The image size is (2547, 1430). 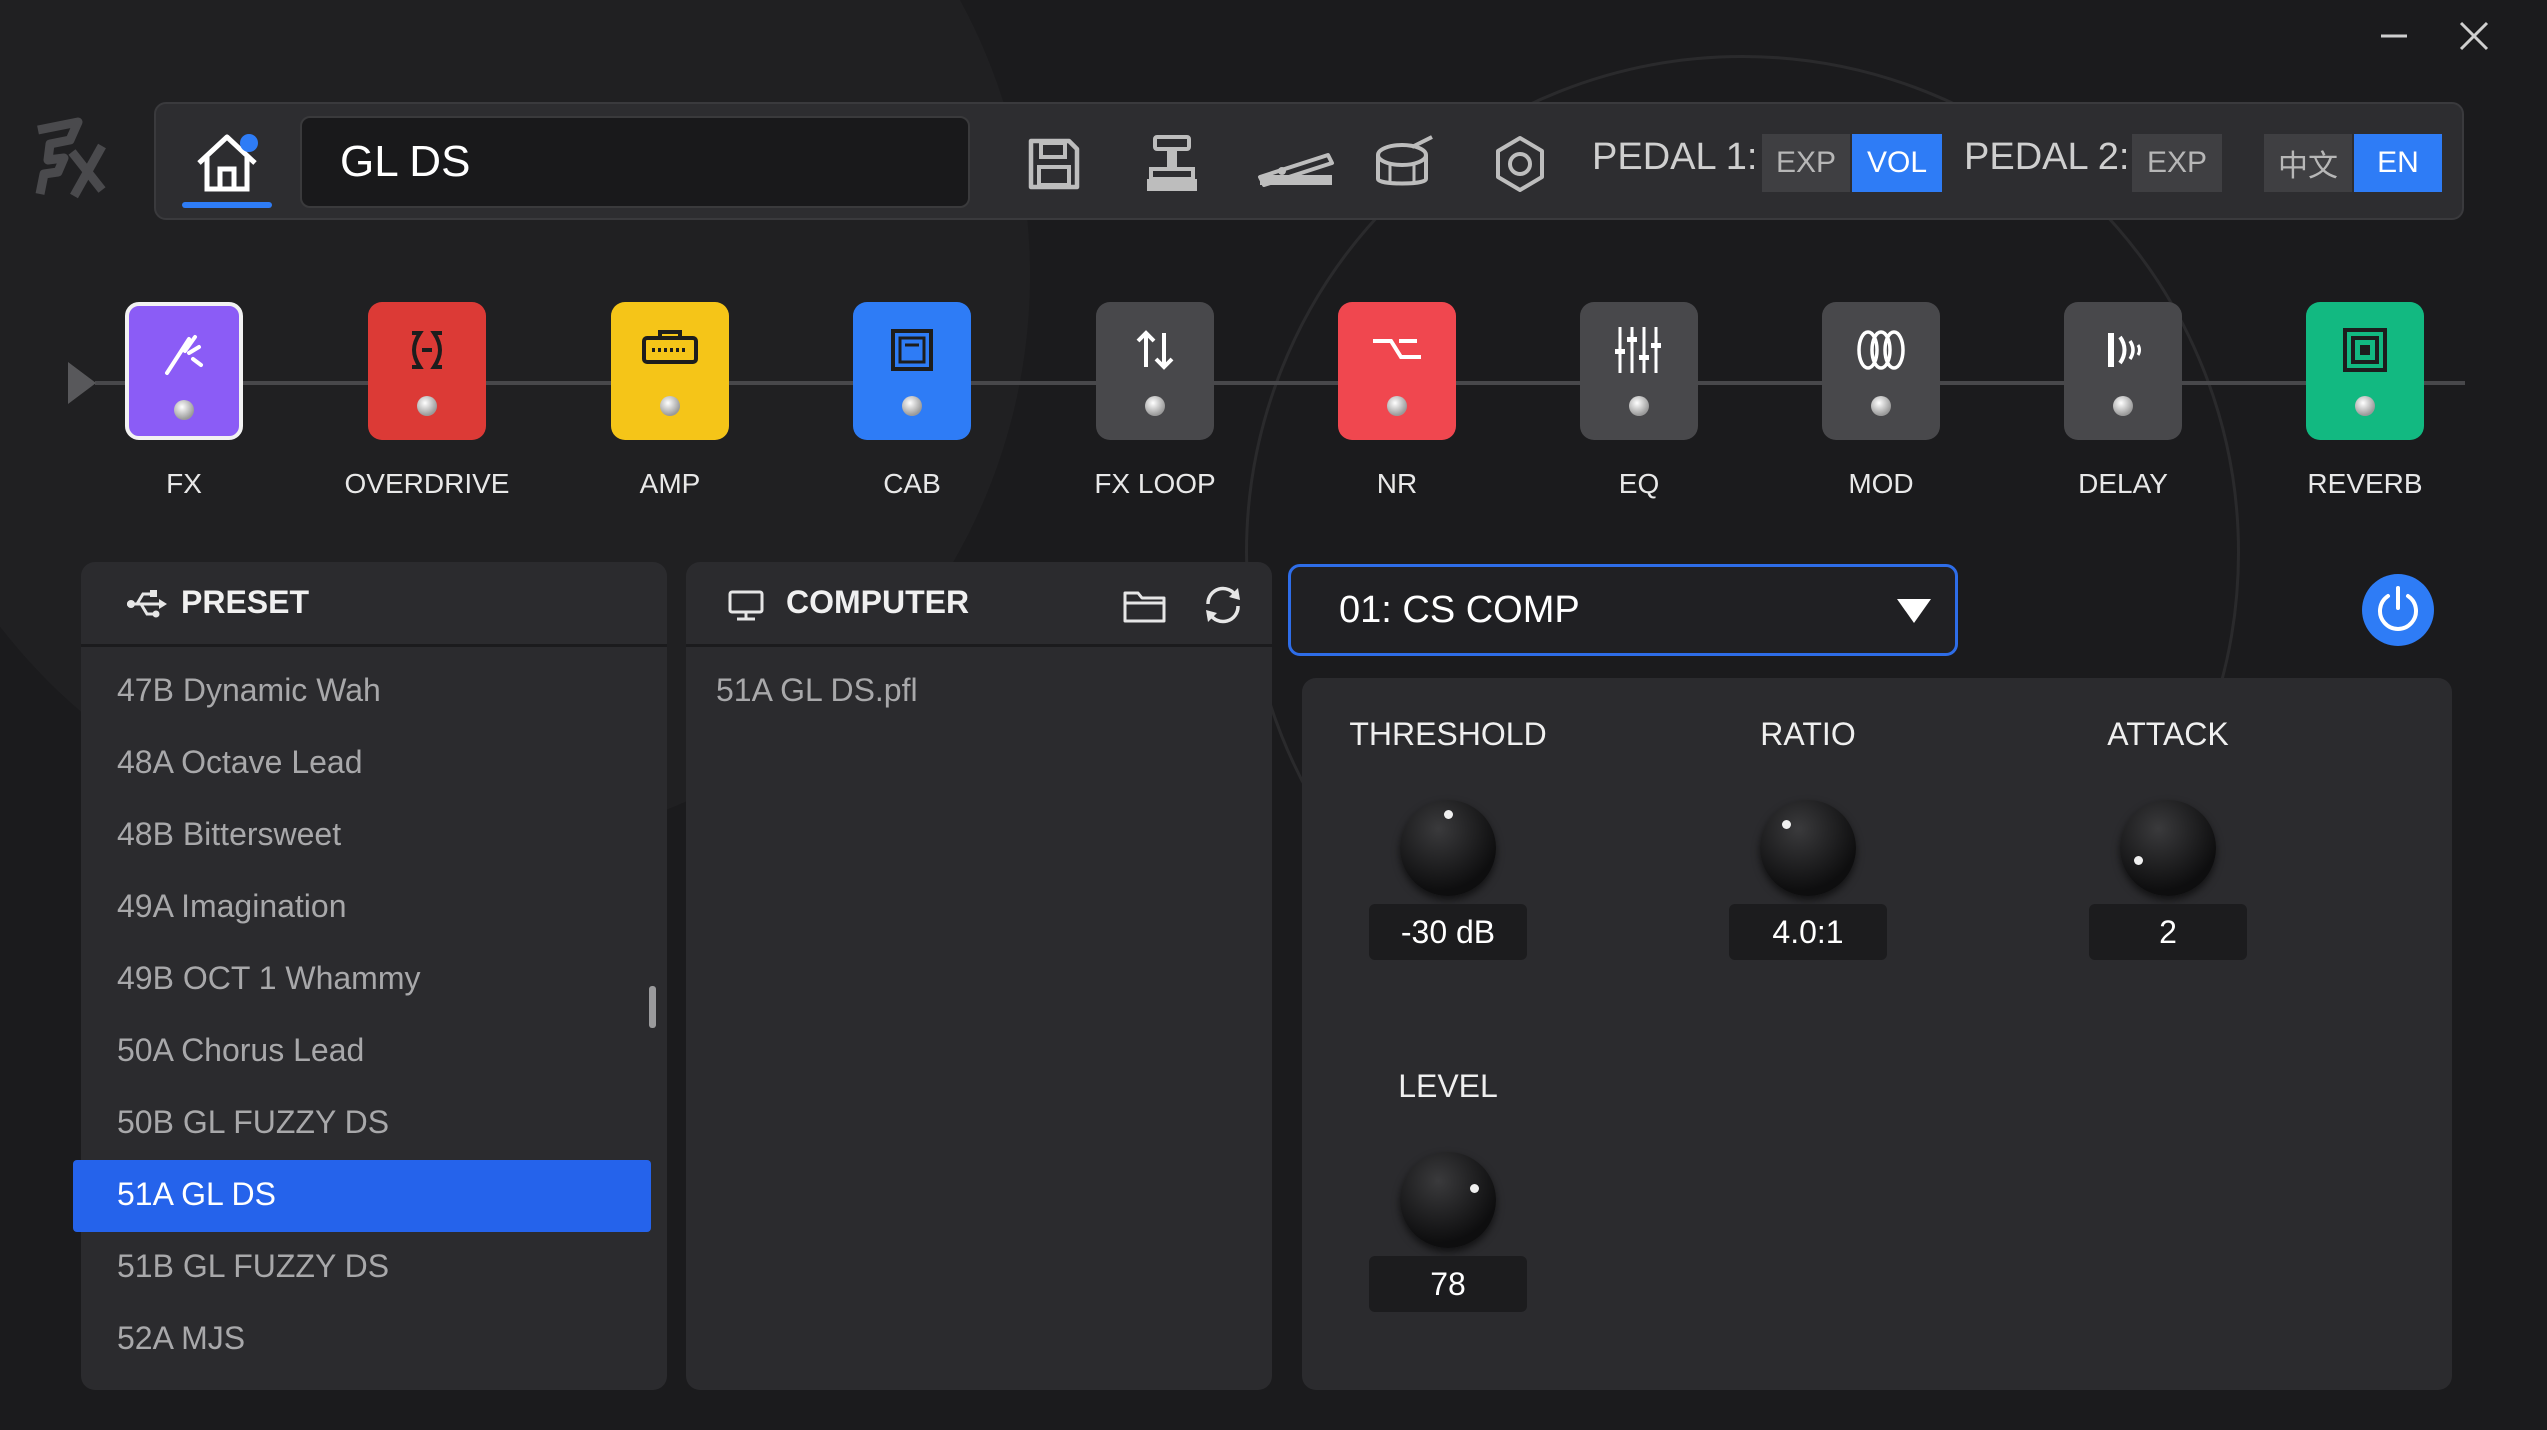 What do you see at coordinates (1223, 605) in the screenshot?
I see `refresh-button` at bounding box center [1223, 605].